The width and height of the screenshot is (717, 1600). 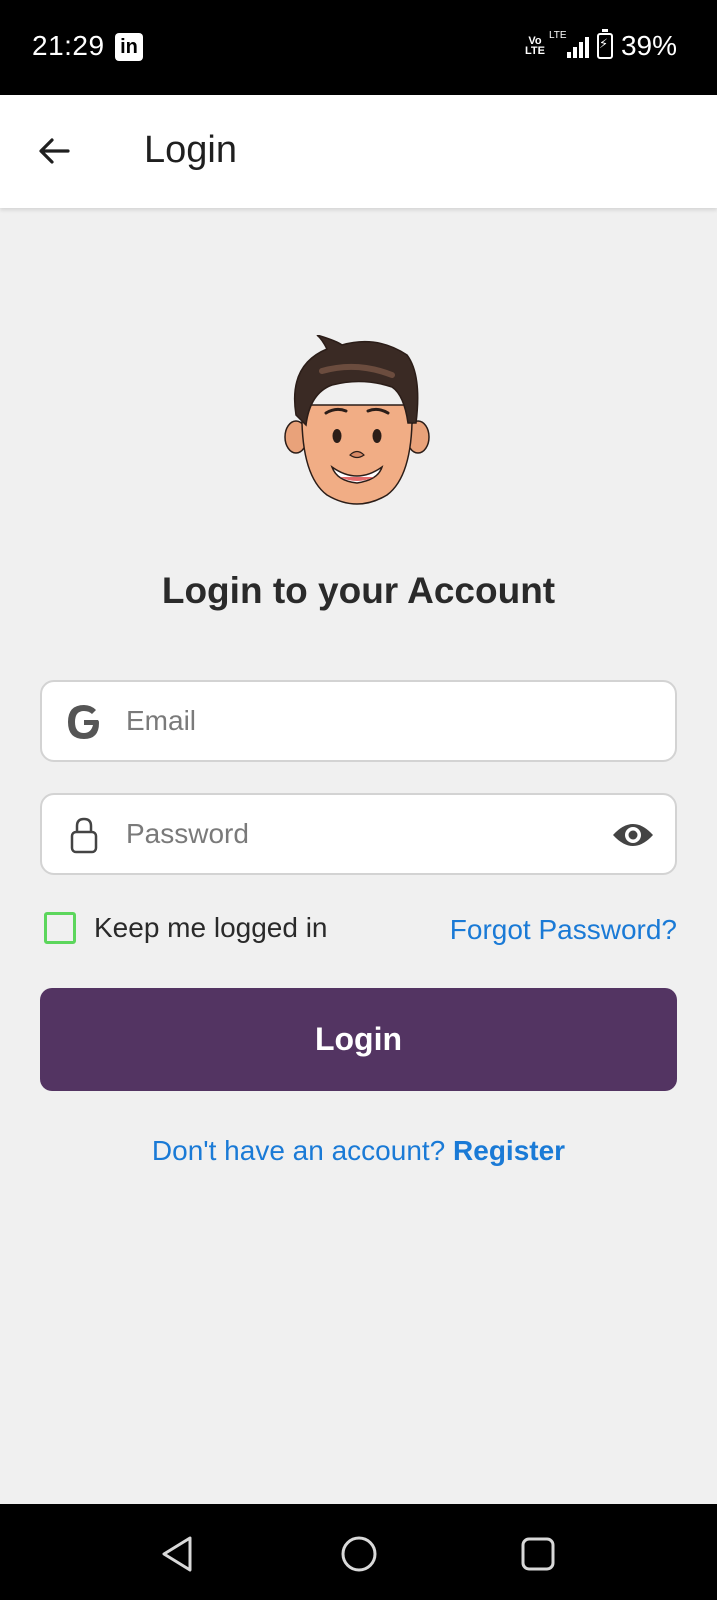 What do you see at coordinates (178, 1554) in the screenshot?
I see `back-triangle-icon` at bounding box center [178, 1554].